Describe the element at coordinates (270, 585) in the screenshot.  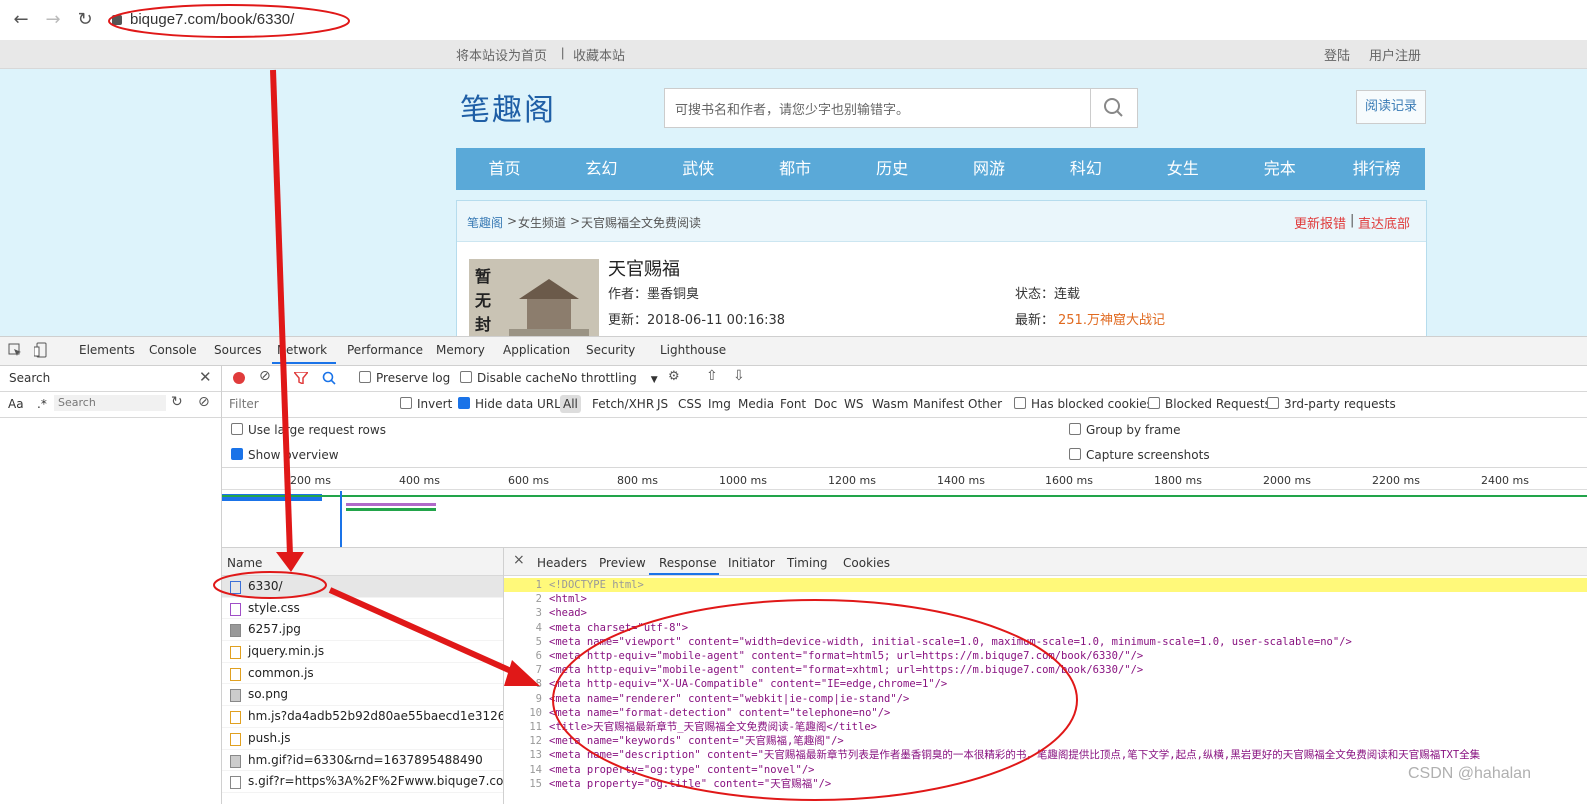
I see `request-highlight-circle` at that location.